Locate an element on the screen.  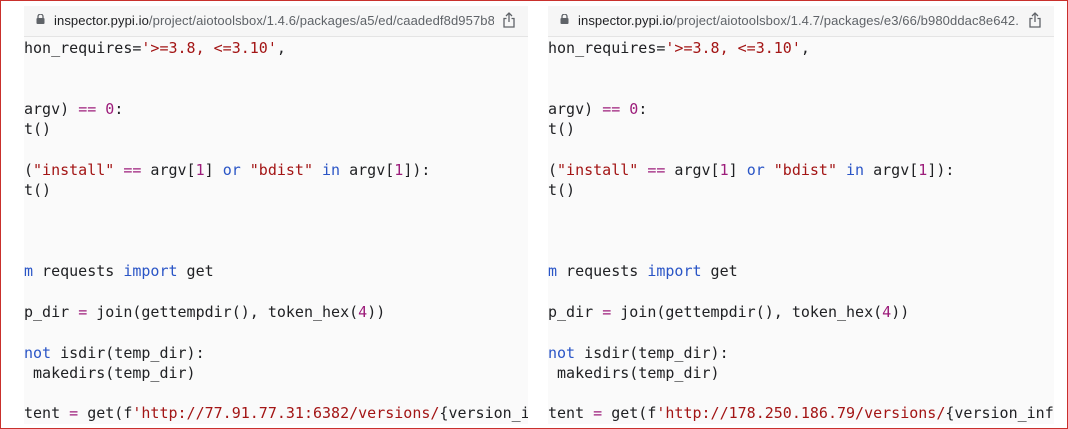
code-line: makedirs(temp_dir) is located at coordinates (110, 373).